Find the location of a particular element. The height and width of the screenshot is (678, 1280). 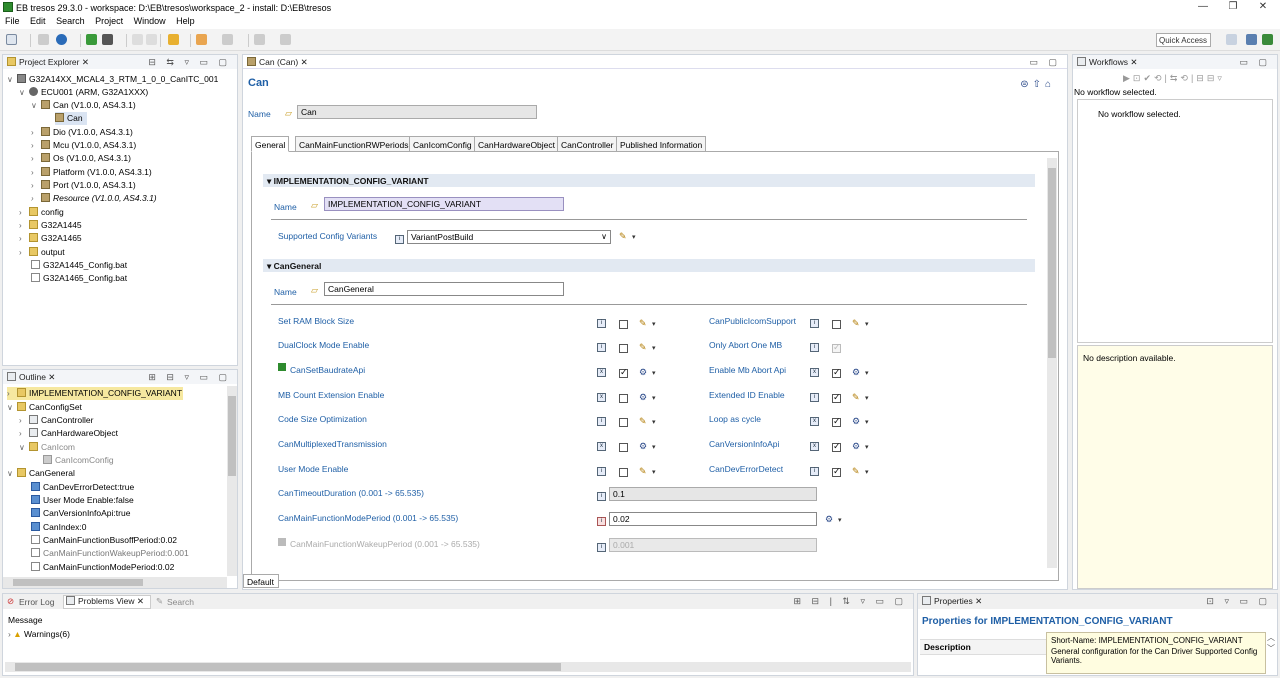

tree-item-dio: › Dio (V1.0.0, AS4.3.1) is located at coordinates (82, 132).